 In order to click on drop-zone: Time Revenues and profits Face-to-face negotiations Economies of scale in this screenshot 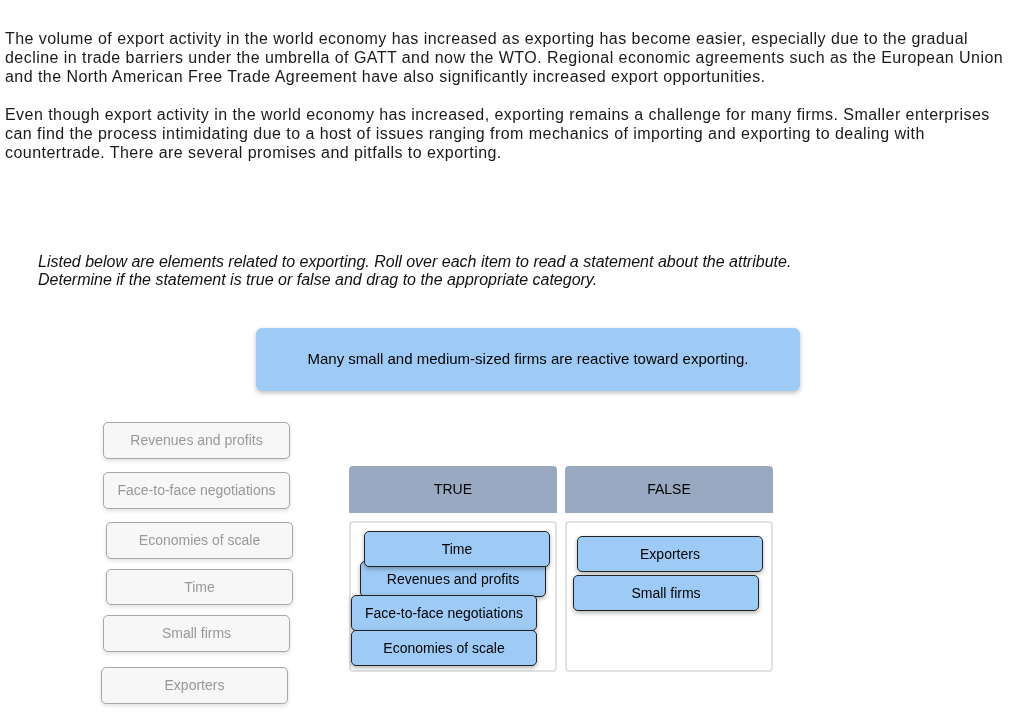, I will do `click(453, 596)`.